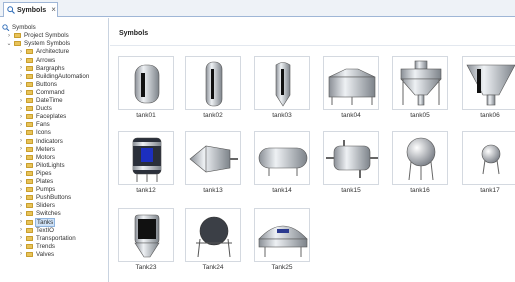 The image size is (515, 282). I want to click on tree-item-bargraphs: › Bargraphs, so click(41, 68).